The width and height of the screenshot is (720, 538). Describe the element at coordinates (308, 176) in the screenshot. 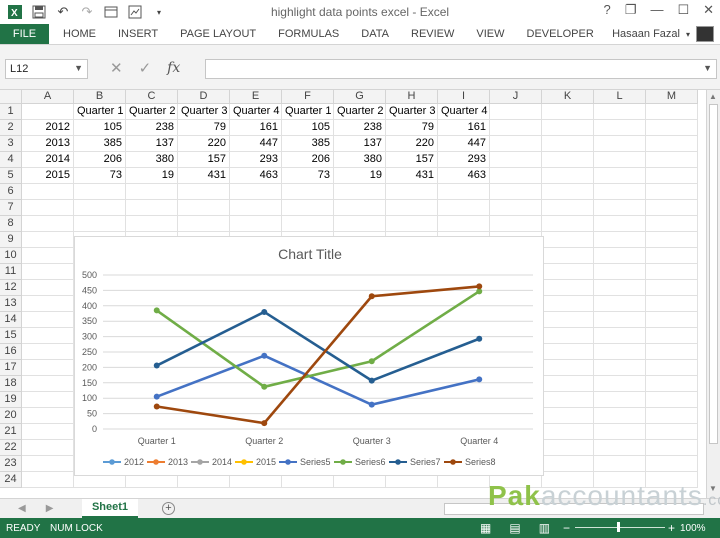

I see `cell-f5: 73` at that location.